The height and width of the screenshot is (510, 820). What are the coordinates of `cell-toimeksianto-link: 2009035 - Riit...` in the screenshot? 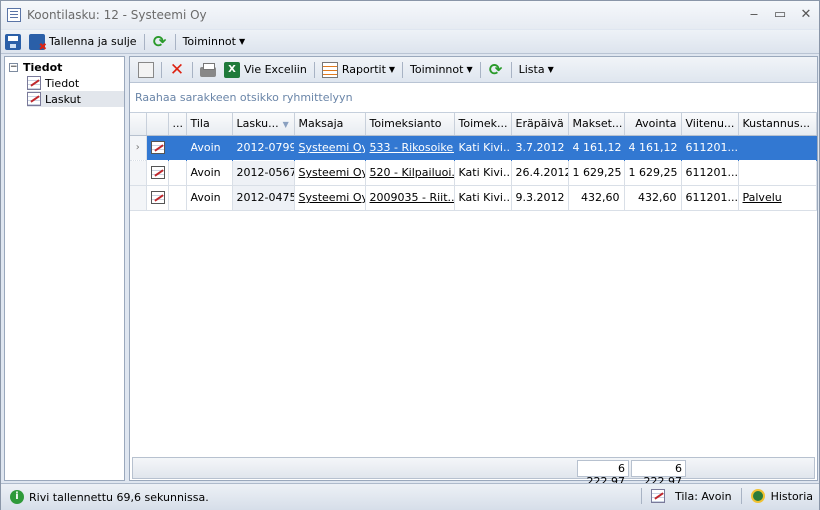 It's located at (410, 198).